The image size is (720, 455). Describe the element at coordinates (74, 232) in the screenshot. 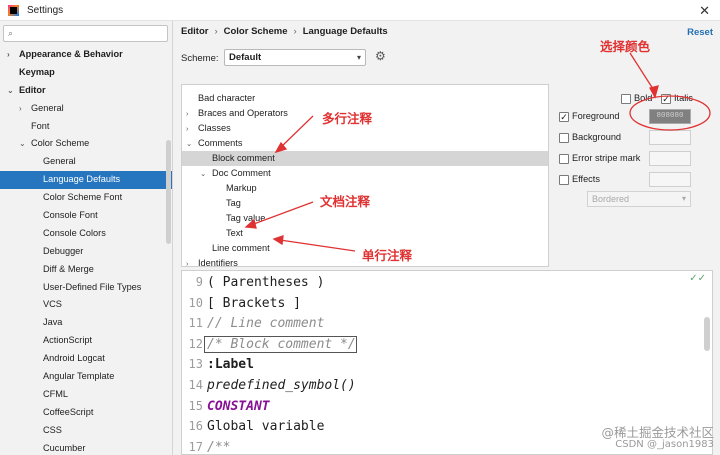

I see `sidebar-item-label: Console Colors` at that location.